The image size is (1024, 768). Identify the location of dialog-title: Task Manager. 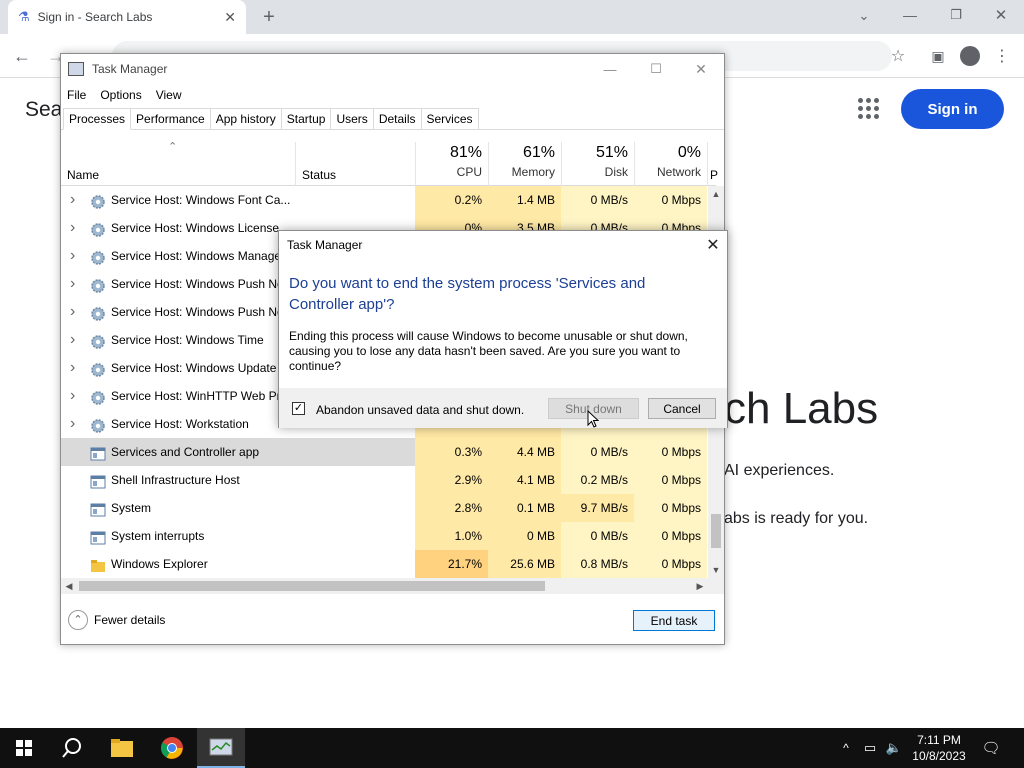
(325, 245).